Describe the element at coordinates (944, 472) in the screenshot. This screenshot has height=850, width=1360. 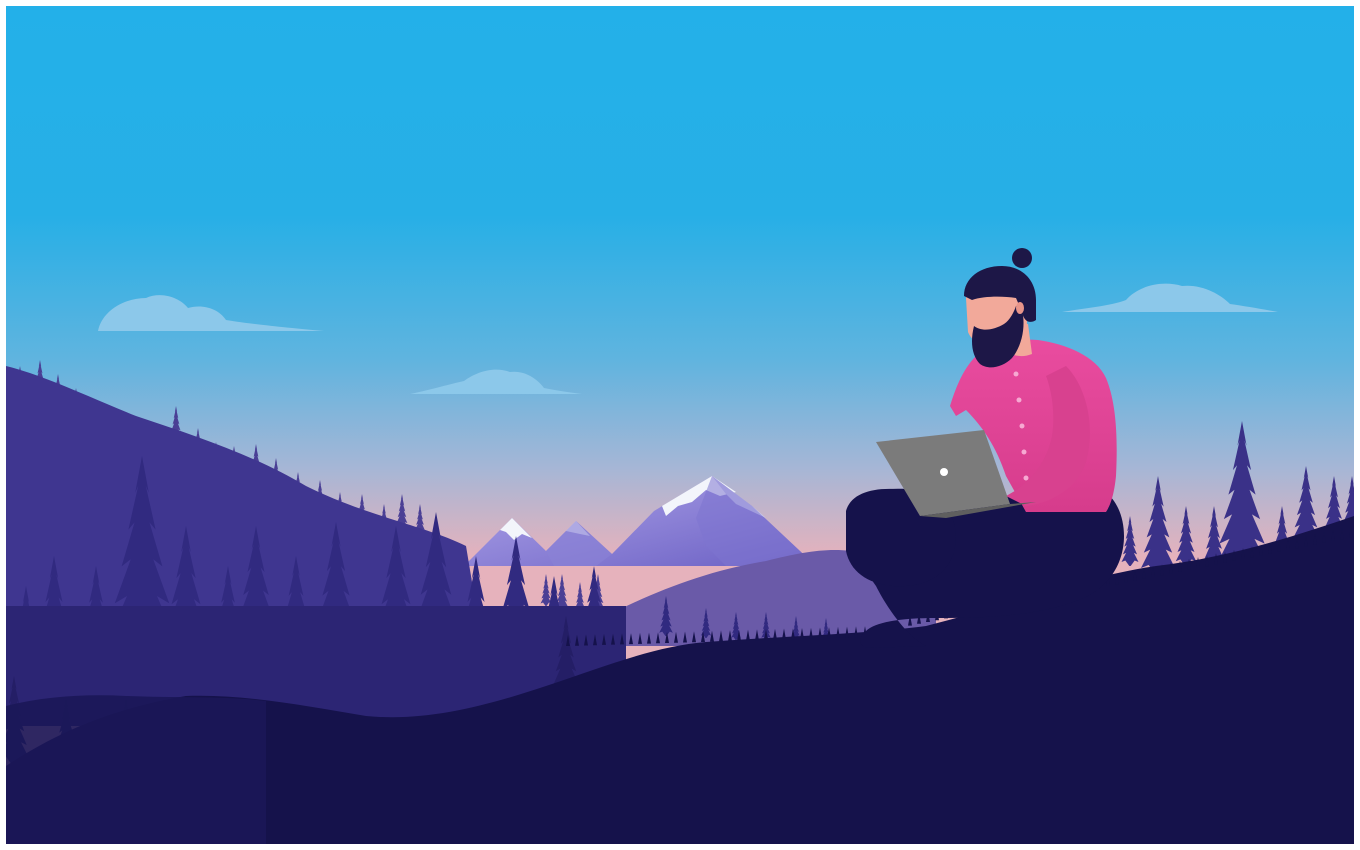
I see `laptop-logo` at that location.